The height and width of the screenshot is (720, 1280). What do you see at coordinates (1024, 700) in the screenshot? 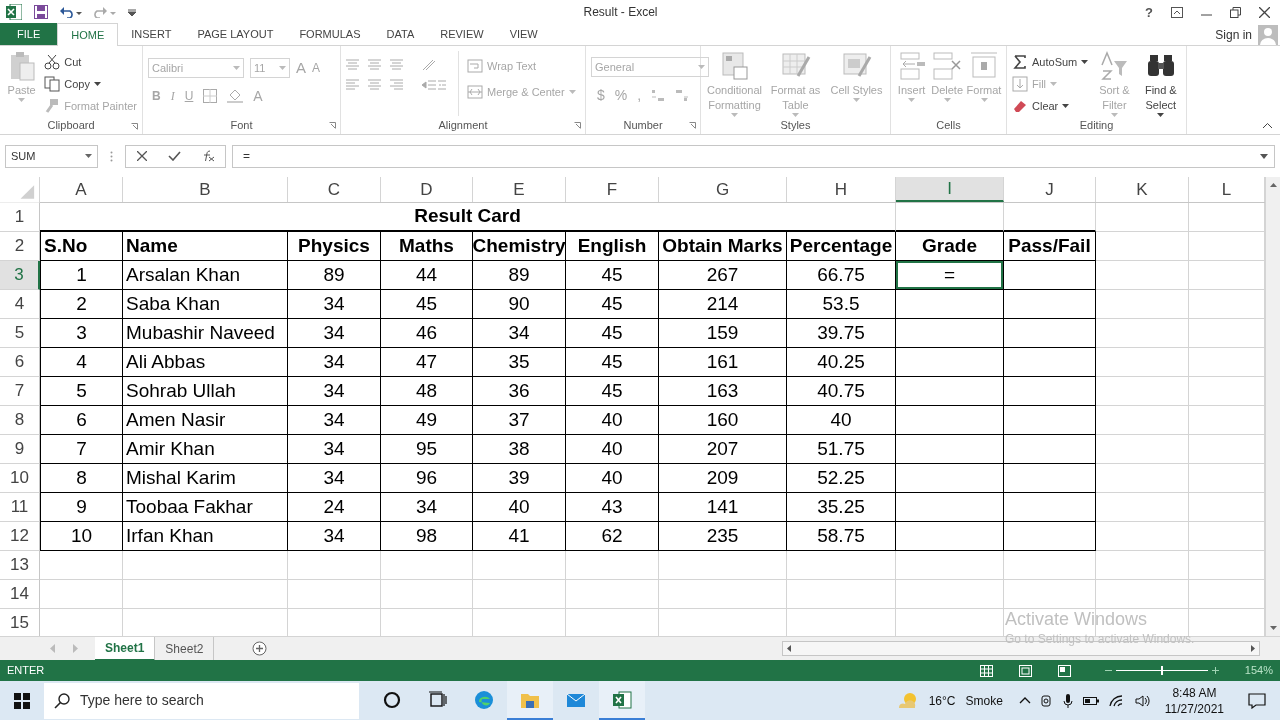
I see `chevron-up-icon` at bounding box center [1024, 700].